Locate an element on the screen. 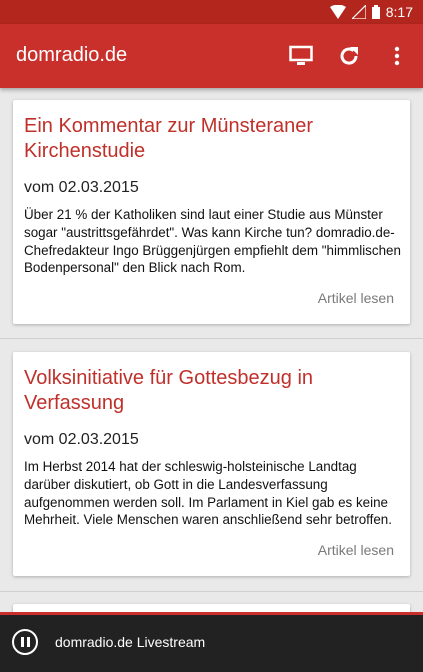 This screenshot has height=672, width=423. refresh-icon is located at coordinates (349, 56).